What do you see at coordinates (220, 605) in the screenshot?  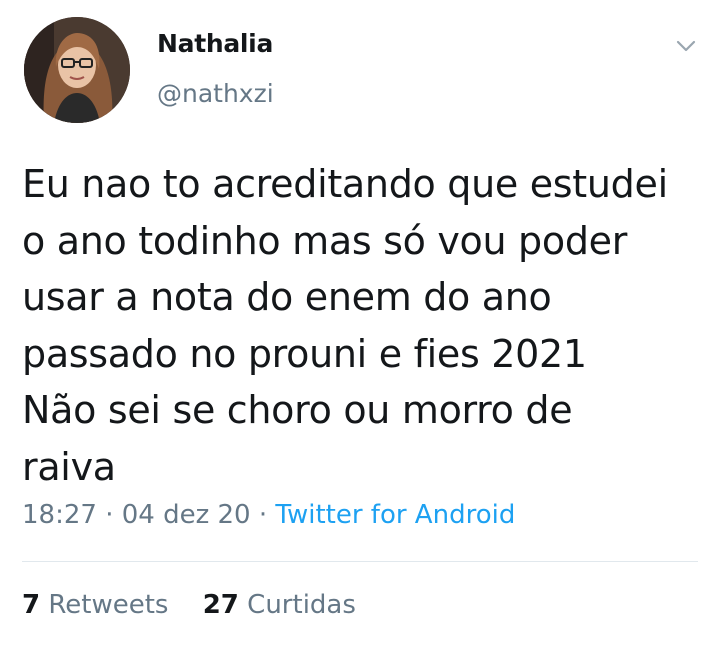 I see `likes-count: 27` at bounding box center [220, 605].